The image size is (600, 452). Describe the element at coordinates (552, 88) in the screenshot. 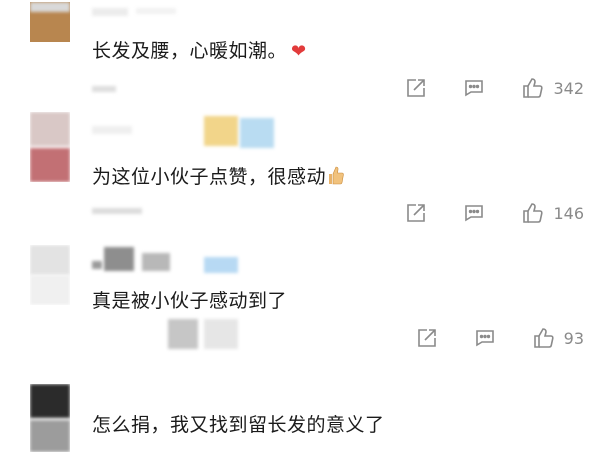

I see `like-button: 342` at that location.